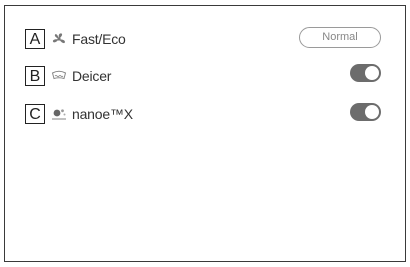  What do you see at coordinates (35, 76) in the screenshot?
I see `callout-letter-b: B` at bounding box center [35, 76].